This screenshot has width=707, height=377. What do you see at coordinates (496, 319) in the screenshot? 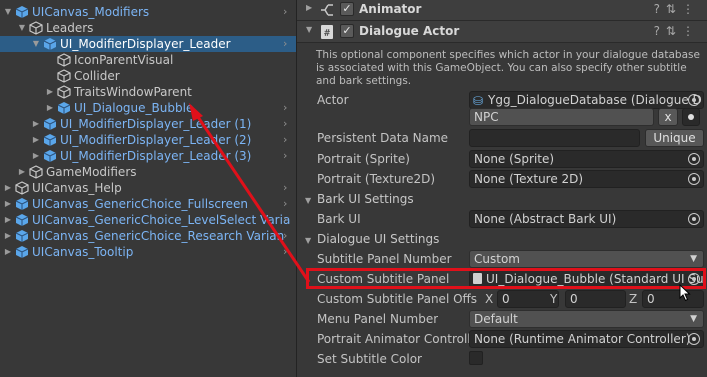
I see `menu-panel-number-value: Default` at bounding box center [496, 319].